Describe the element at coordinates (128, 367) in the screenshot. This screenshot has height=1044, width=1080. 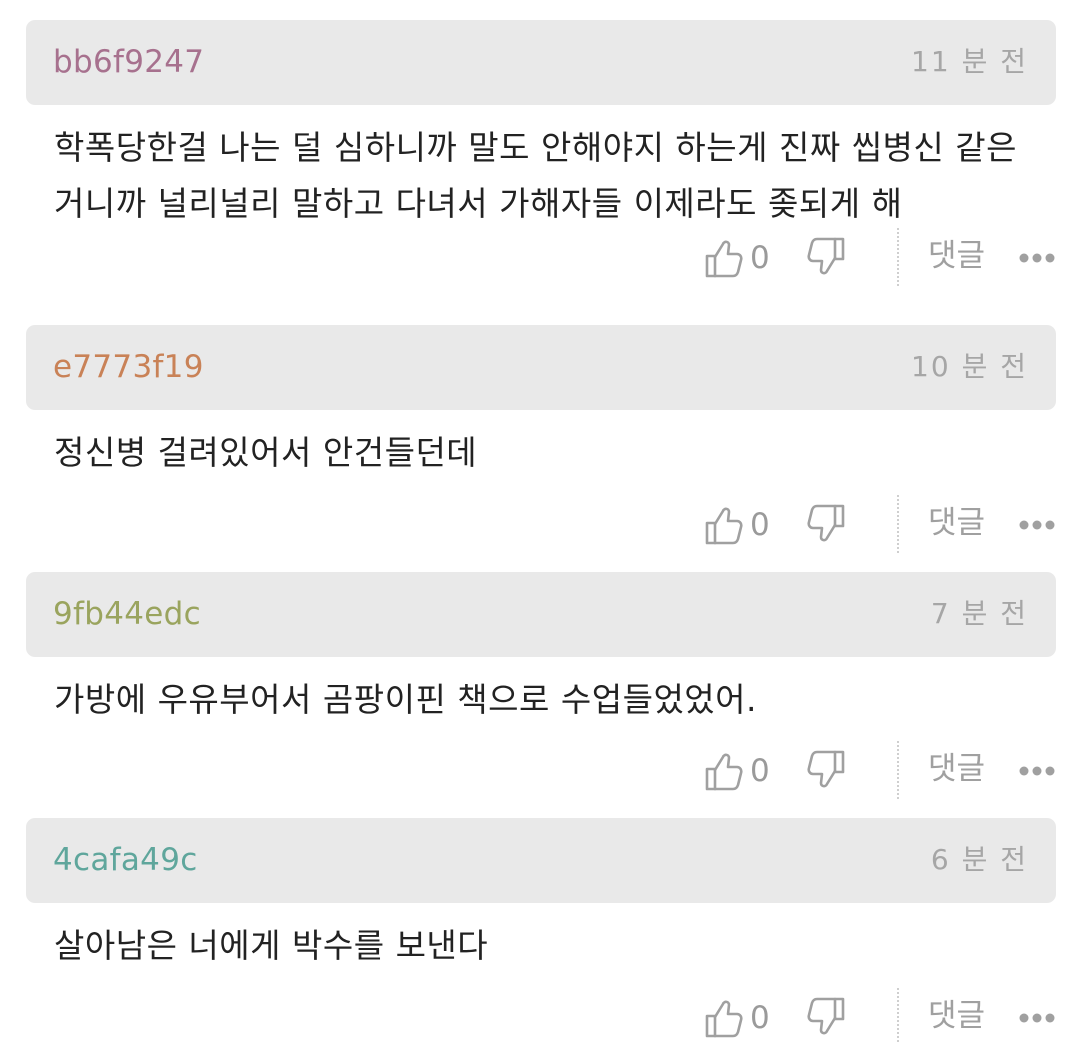
I see `comment-username: e7773f19` at that location.